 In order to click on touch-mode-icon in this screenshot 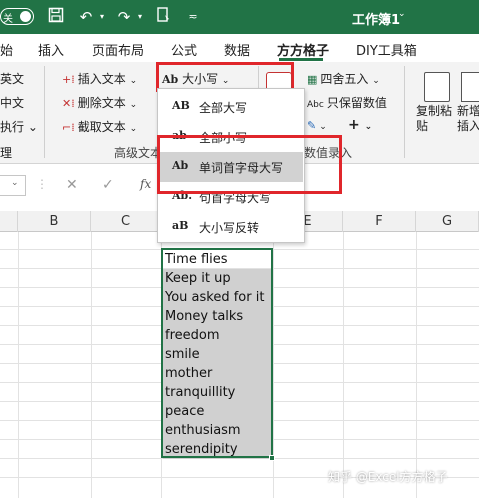, I will do `click(164, 17)`.